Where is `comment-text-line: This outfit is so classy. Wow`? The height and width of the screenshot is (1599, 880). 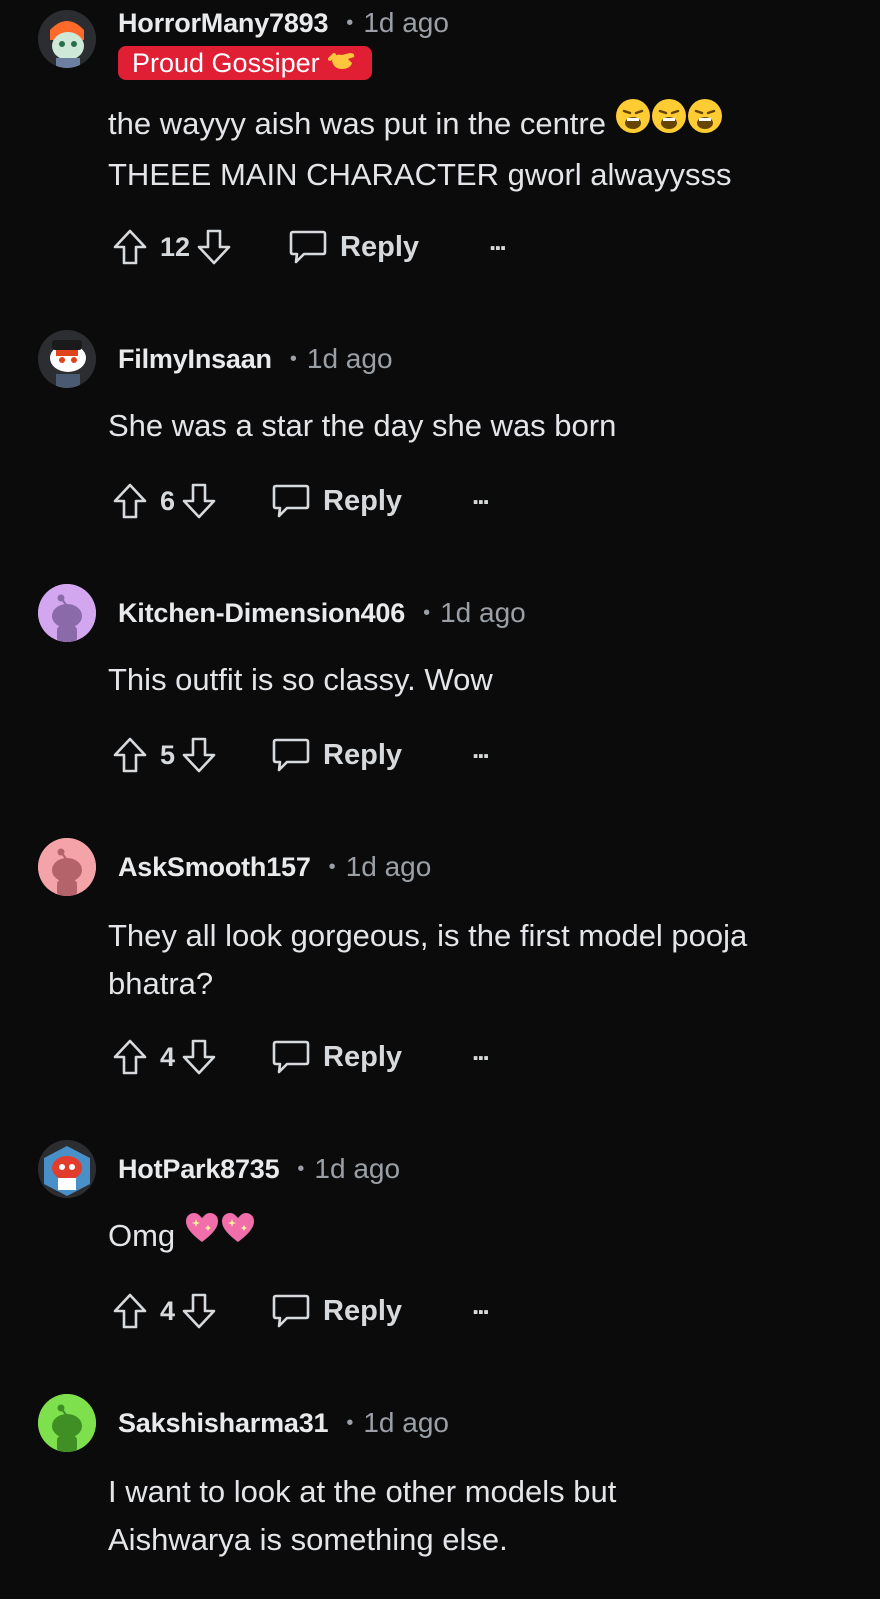
comment-text-line: This outfit is so classy. Wow is located at coordinates (300, 679).